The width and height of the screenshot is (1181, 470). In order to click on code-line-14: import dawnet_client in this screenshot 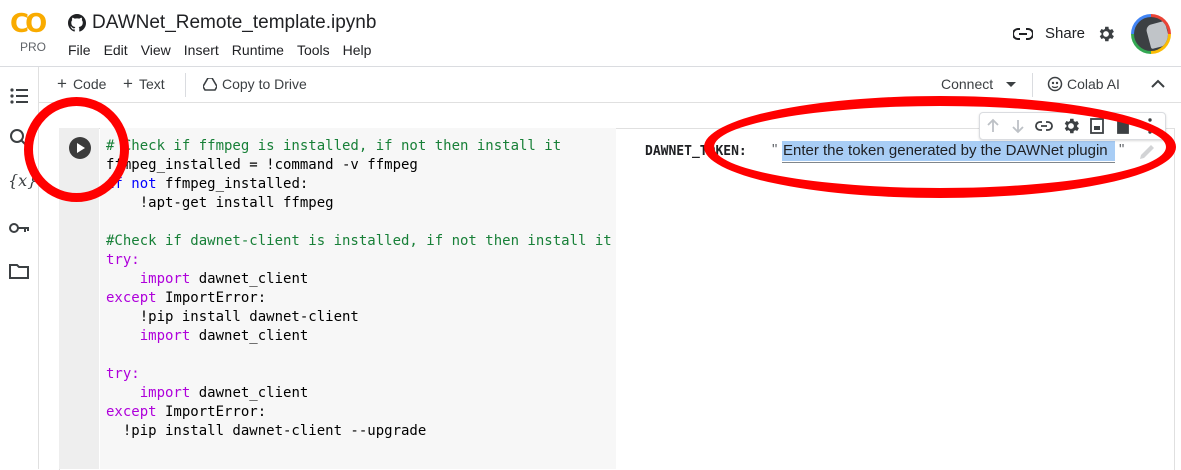, I will do `click(224, 393)`.